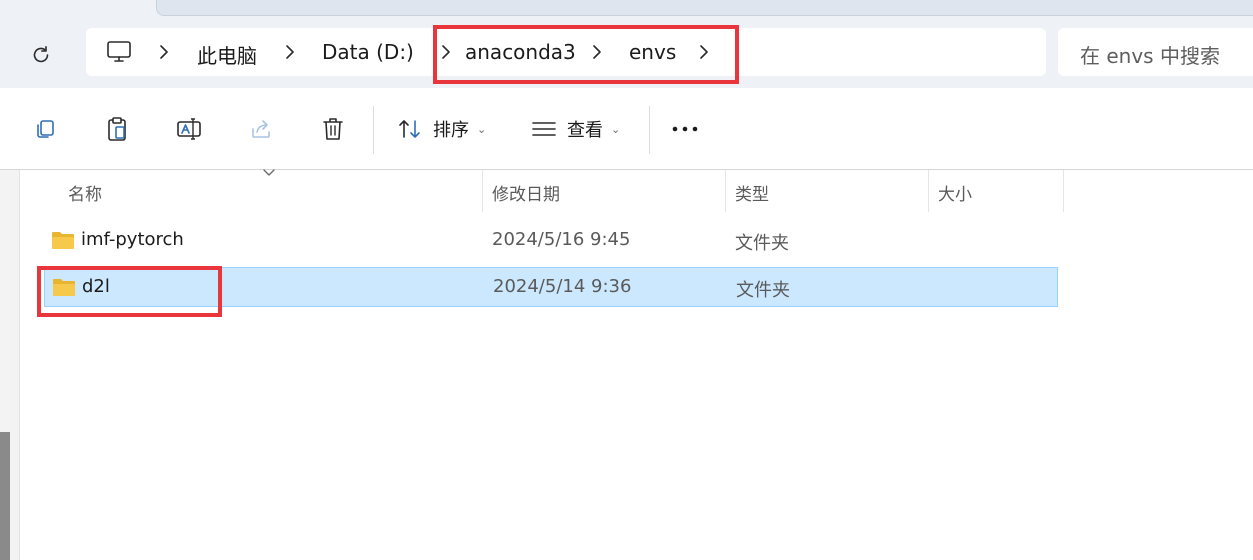 The height and width of the screenshot is (560, 1253). What do you see at coordinates (526, 192) in the screenshot?
I see `column-date-modified: 修改日期` at bounding box center [526, 192].